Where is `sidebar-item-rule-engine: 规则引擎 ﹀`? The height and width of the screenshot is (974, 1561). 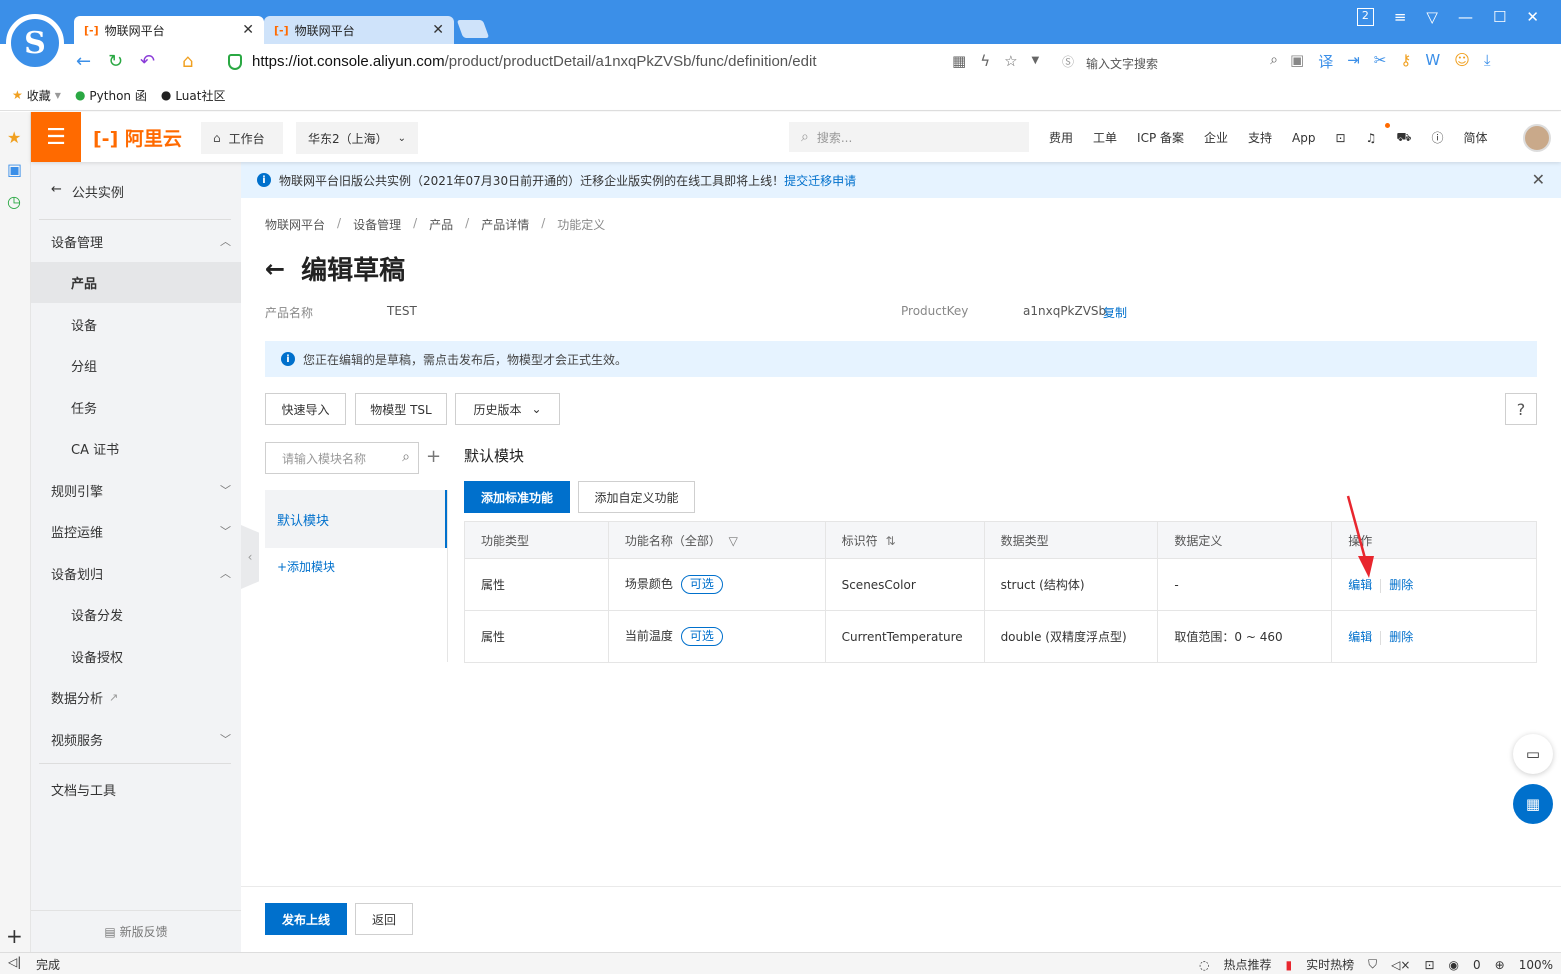
sidebar-item-rule-engine: 规则引擎 ﹀ is located at coordinates (136, 490).